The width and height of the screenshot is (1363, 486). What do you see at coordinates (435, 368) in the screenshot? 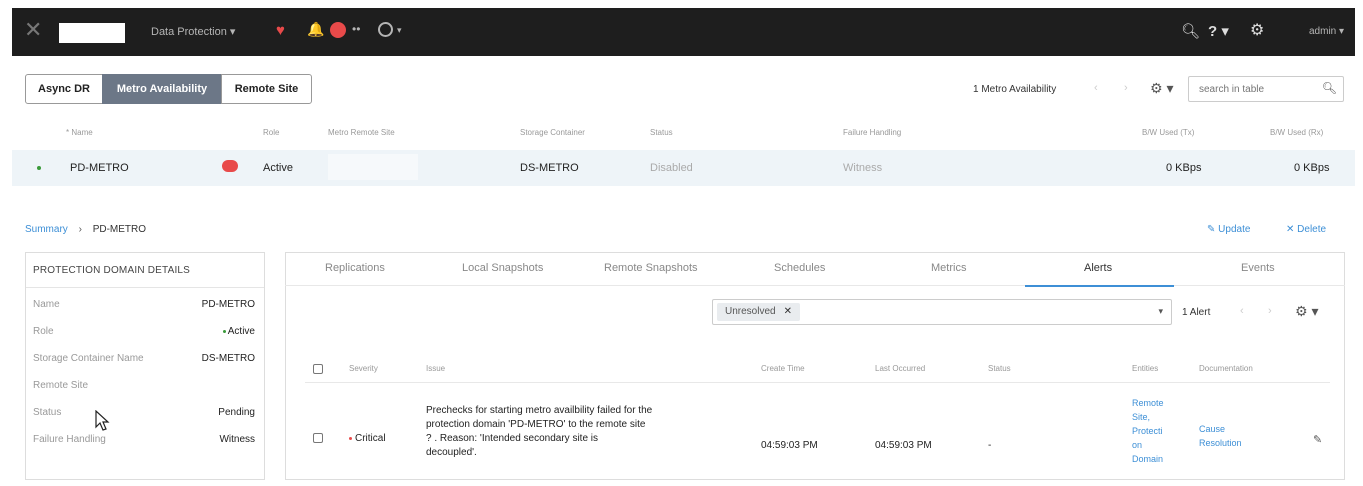
I see `col-issue: Issue` at bounding box center [435, 368].